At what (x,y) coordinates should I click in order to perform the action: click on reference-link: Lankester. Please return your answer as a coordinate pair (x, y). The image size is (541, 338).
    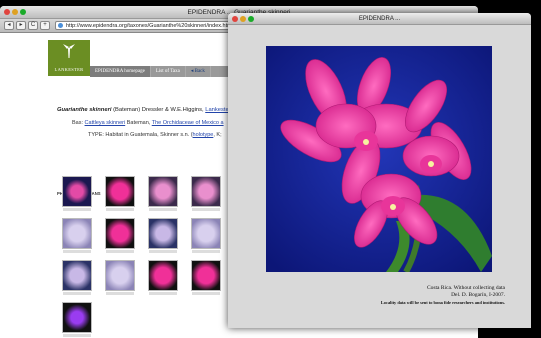
    Looking at the image, I should click on (217, 110).